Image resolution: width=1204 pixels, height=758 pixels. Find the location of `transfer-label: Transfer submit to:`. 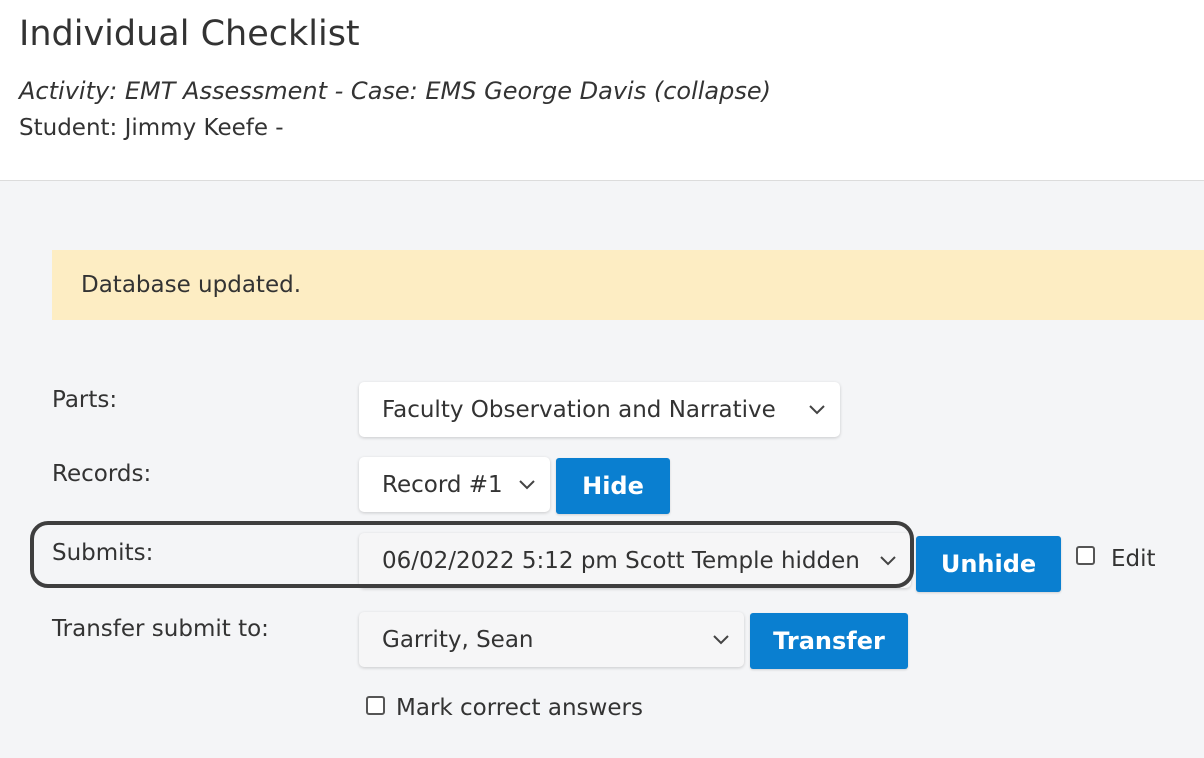

transfer-label: Transfer submit to: is located at coordinates (160, 629).